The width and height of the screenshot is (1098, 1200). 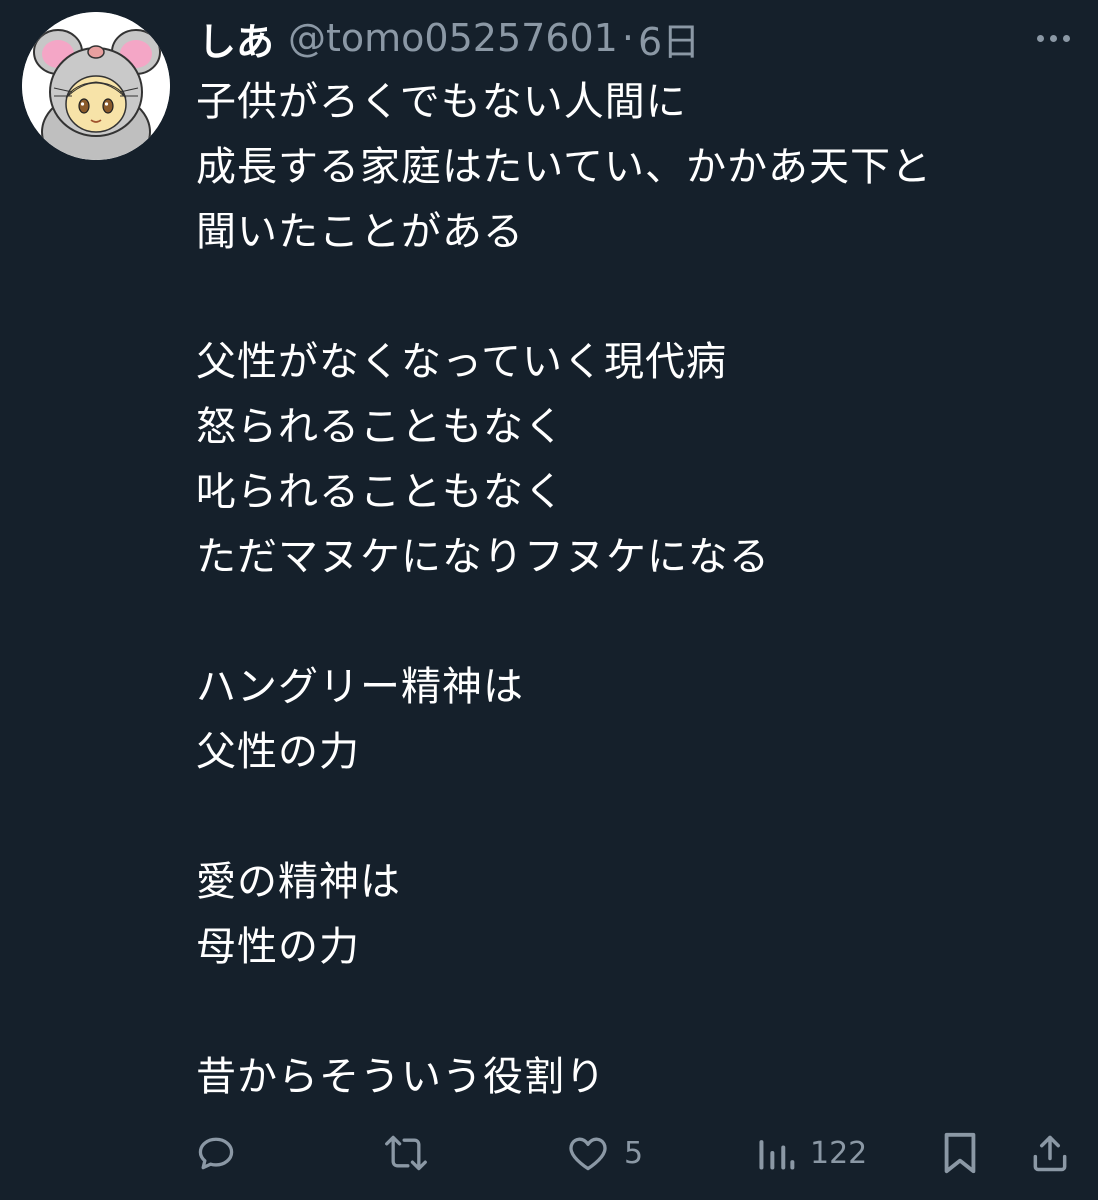 What do you see at coordinates (777, 1155) in the screenshot?
I see `views-icon` at bounding box center [777, 1155].